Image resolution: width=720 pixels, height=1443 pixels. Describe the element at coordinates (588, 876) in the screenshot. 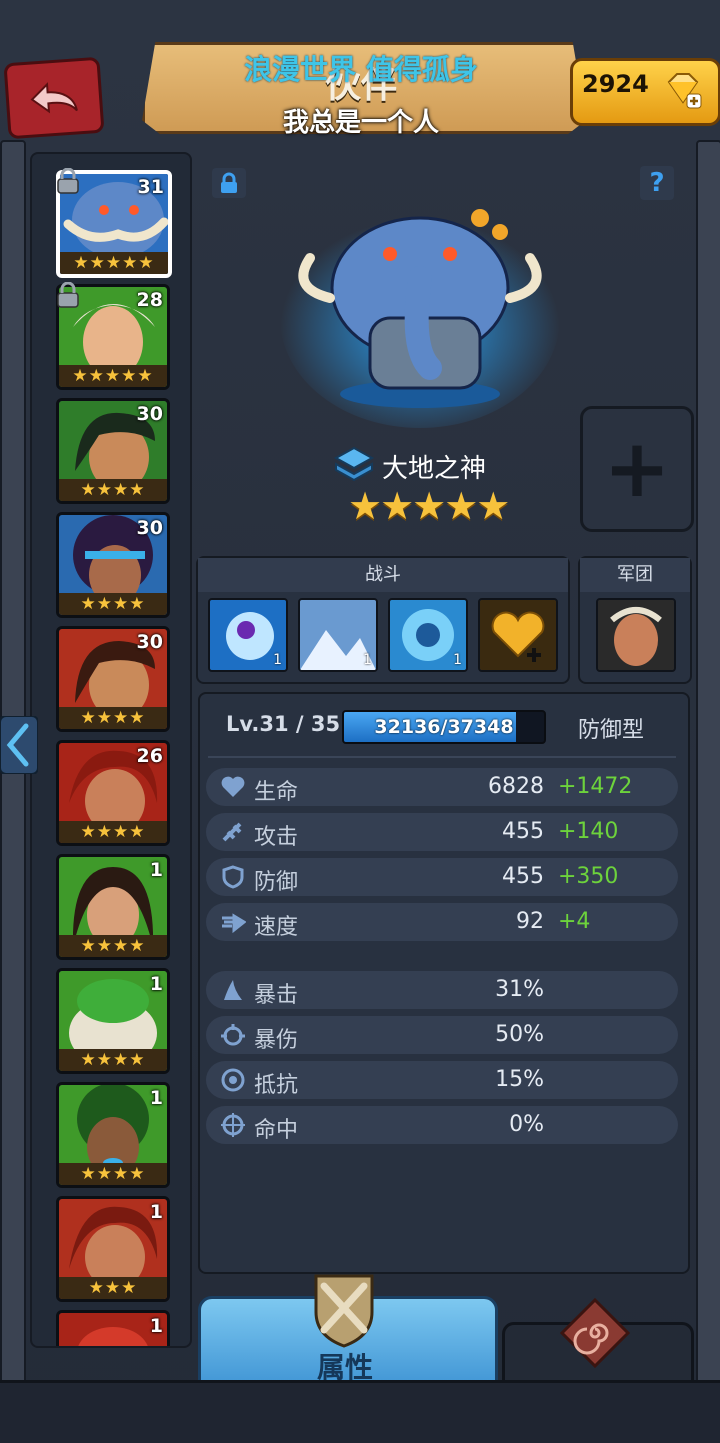

I see `stat-bonus: +350` at that location.